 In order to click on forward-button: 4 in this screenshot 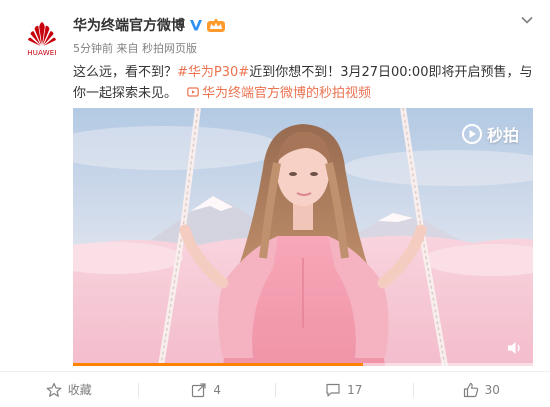, I will do `click(206, 389)`.